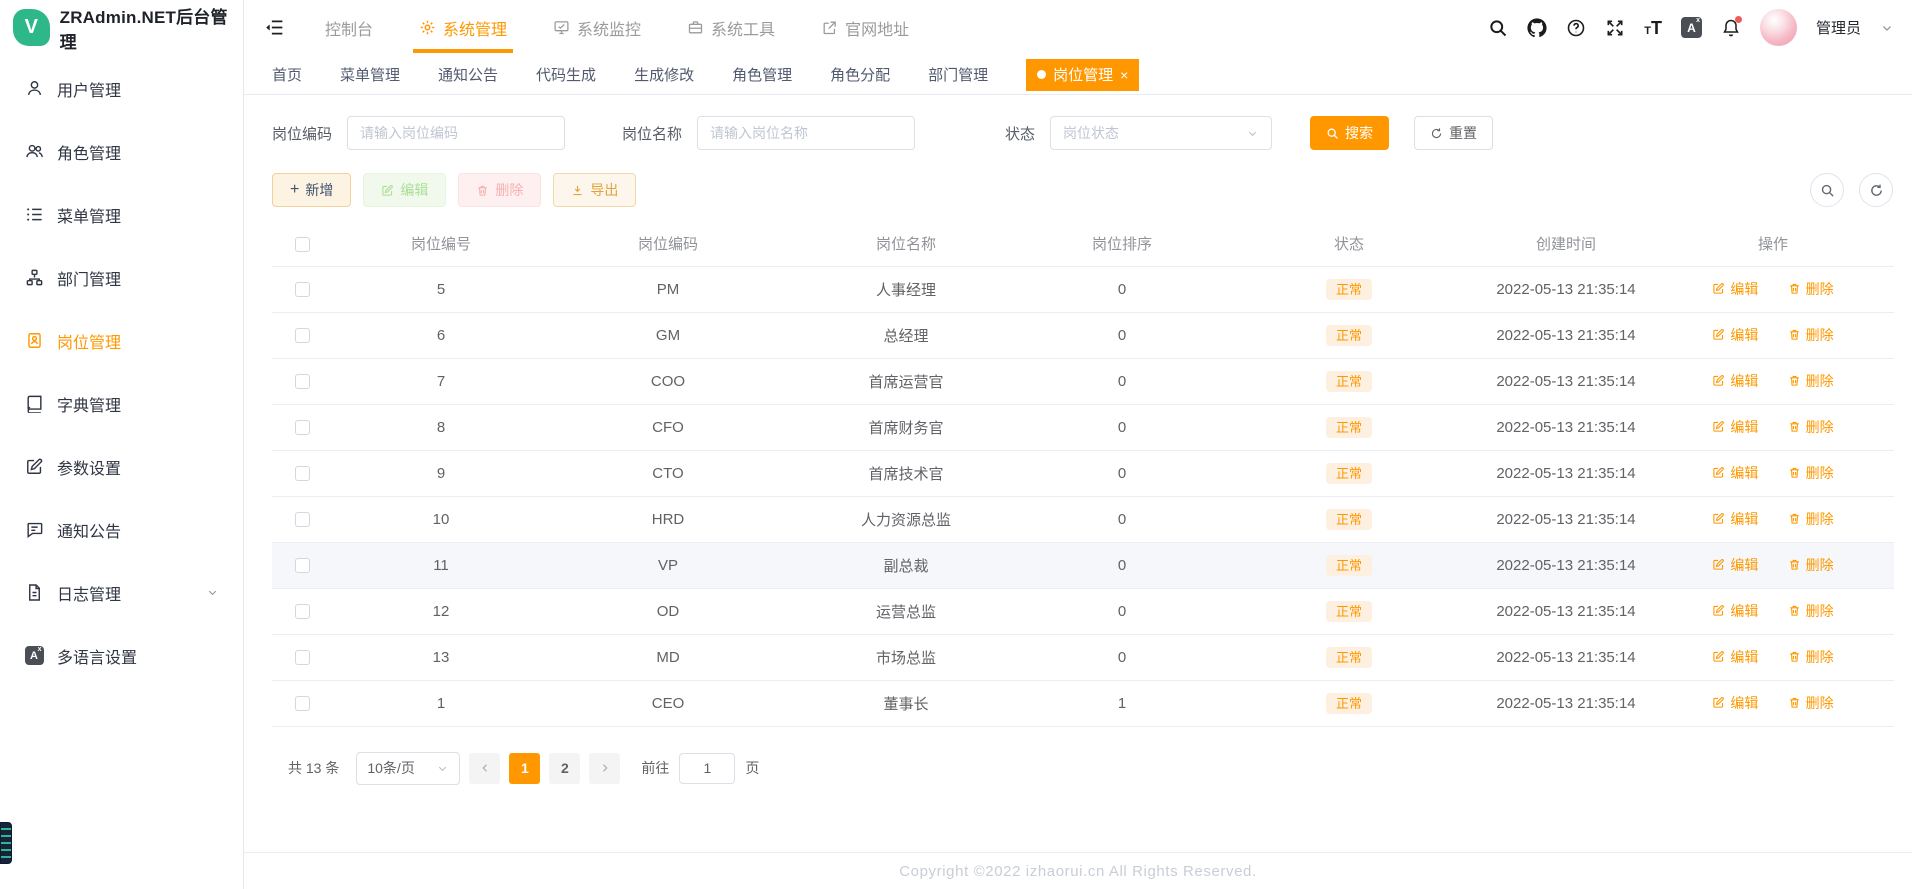  Describe the element at coordinates (1083, 74) in the screenshot. I see `tab: 岗位管理 ×` at that location.